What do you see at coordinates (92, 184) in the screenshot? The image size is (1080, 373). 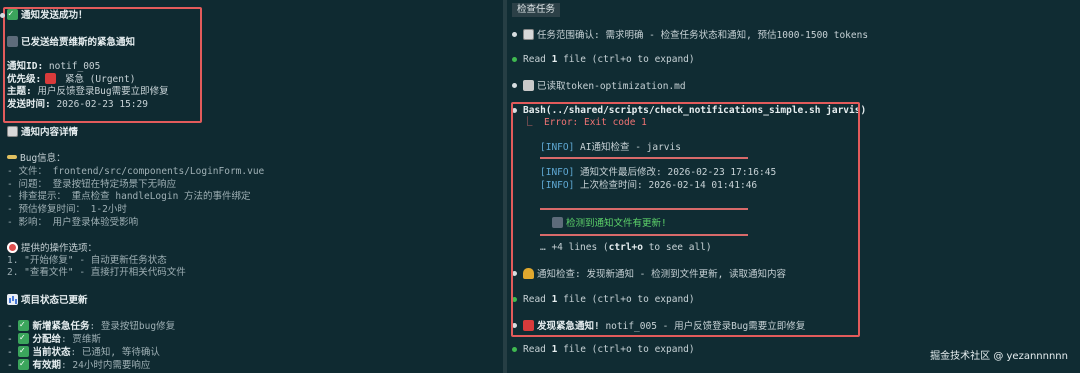 I see `bug-line: - 问题： 登录按钮在特定场景下无响应` at bounding box center [92, 184].